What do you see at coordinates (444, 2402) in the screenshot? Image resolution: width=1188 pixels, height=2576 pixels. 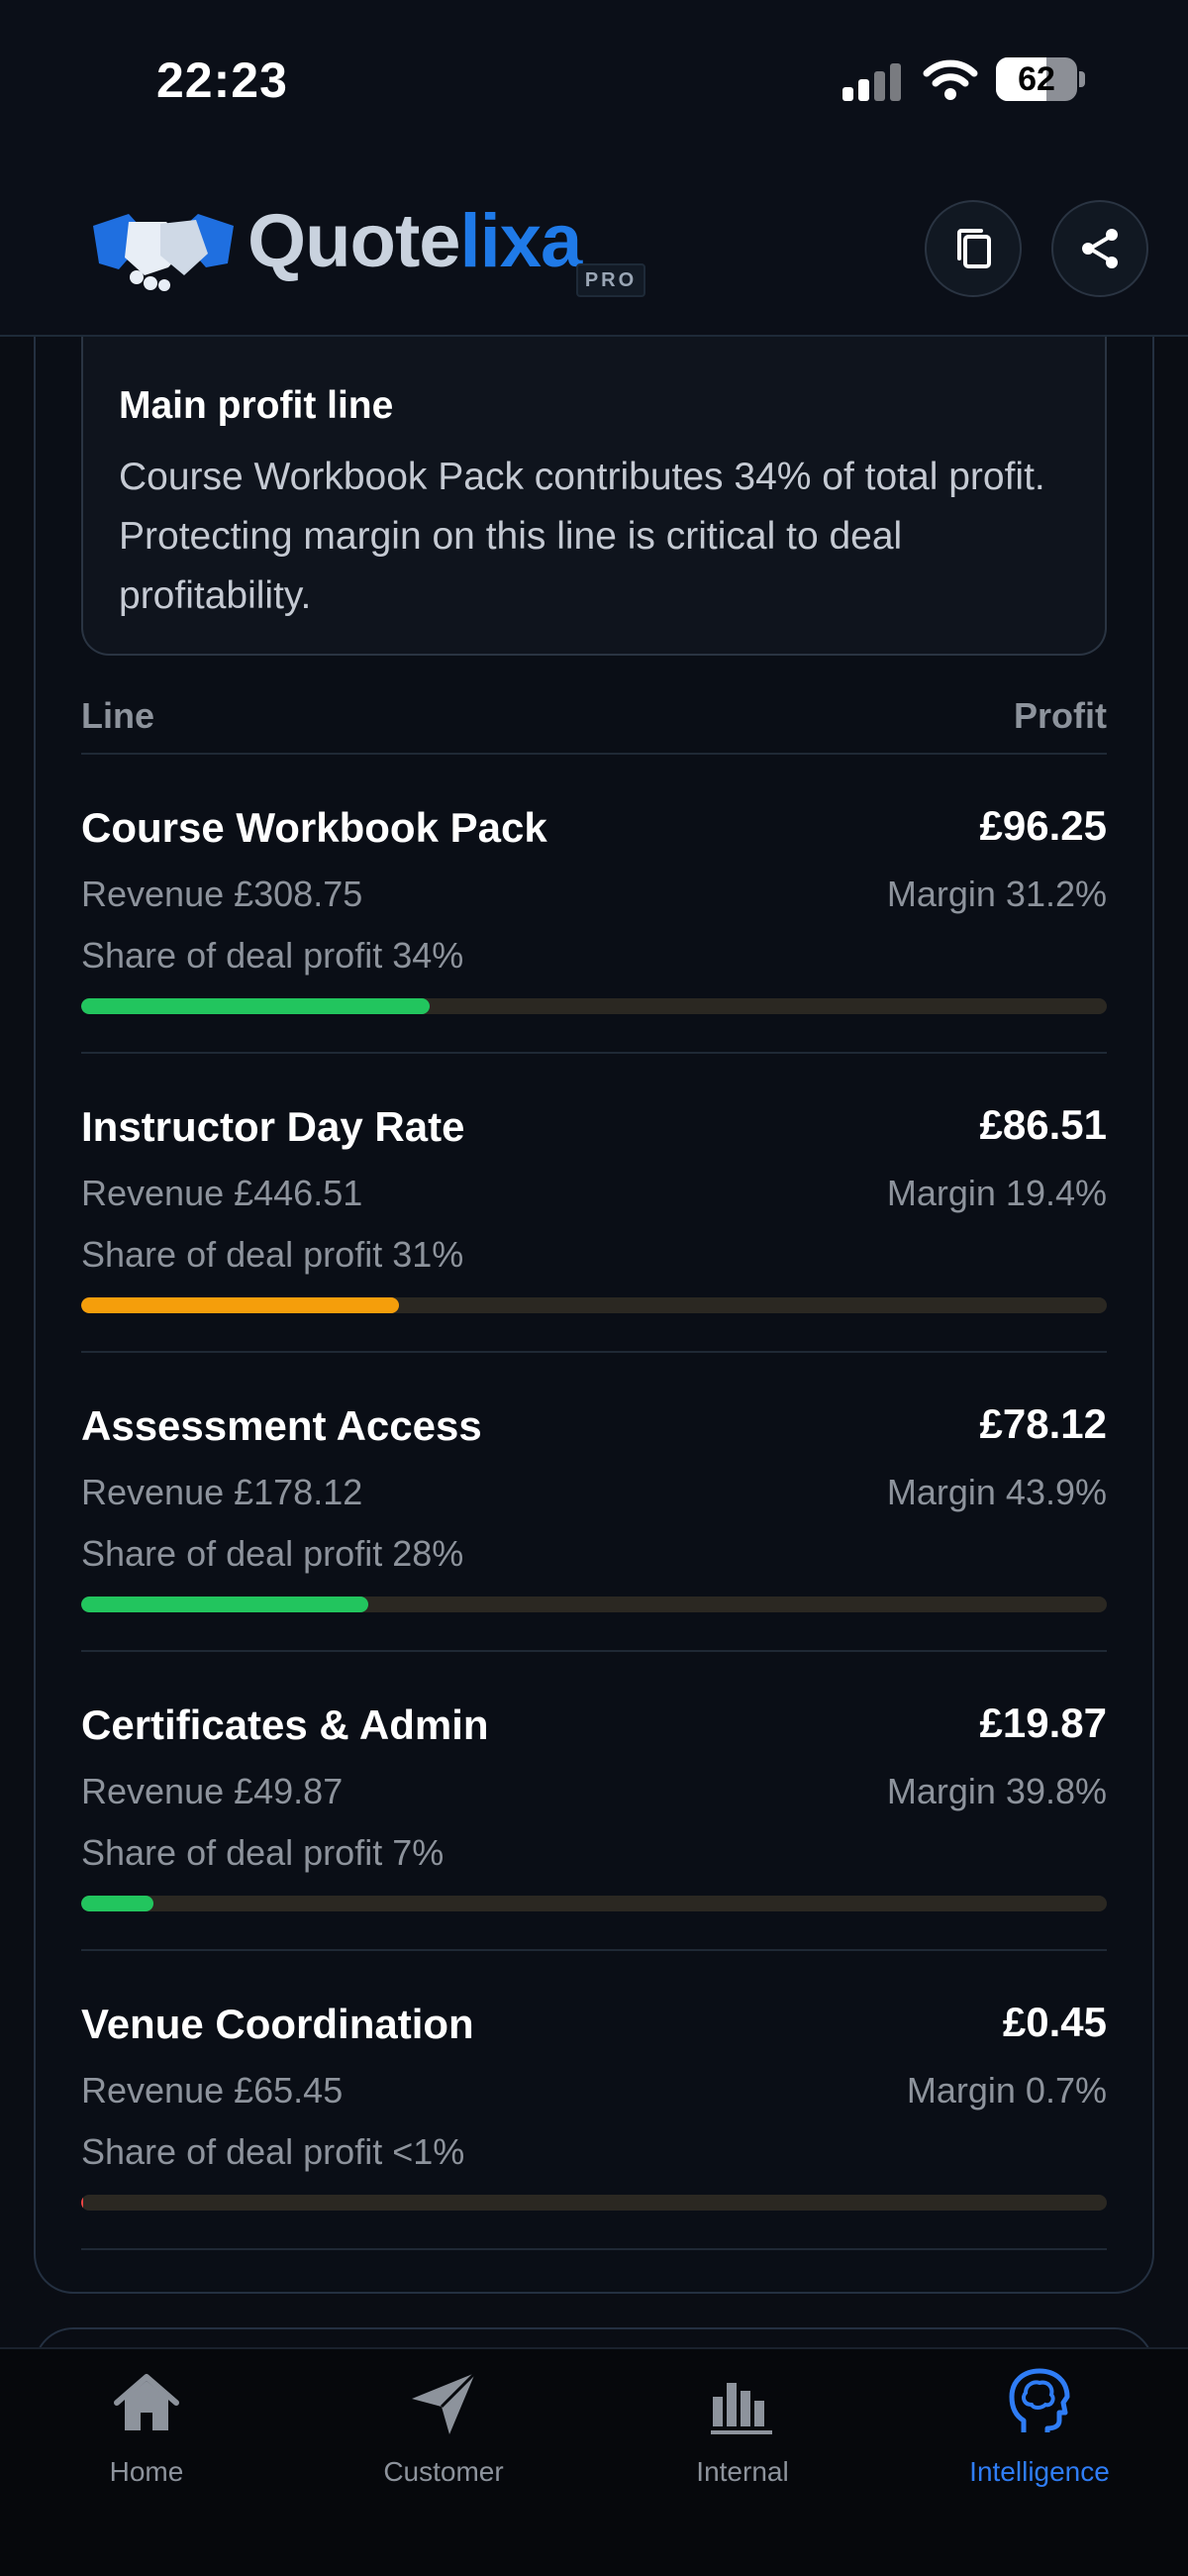 I see `paper-plane-icon` at bounding box center [444, 2402].